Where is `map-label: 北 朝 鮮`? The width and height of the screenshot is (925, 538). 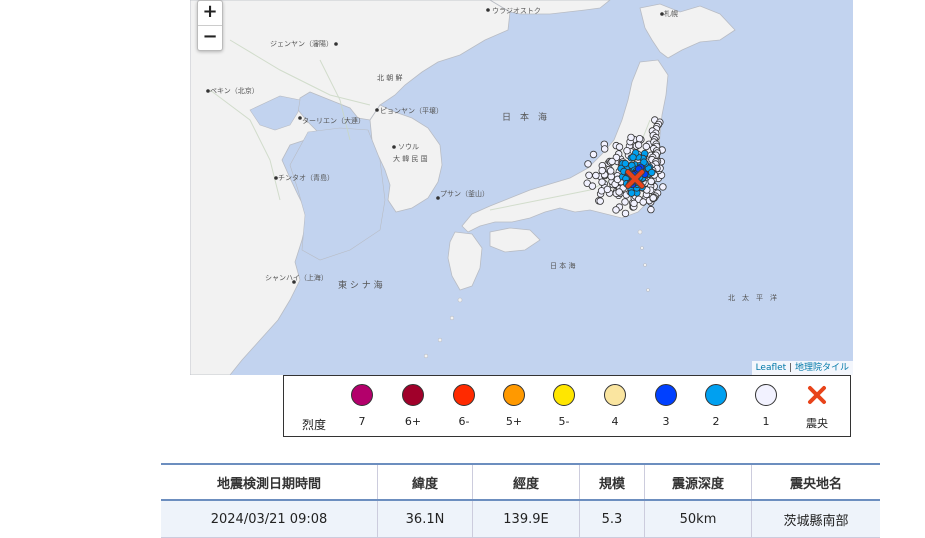 map-label: 北 朝 鮮 is located at coordinates (389, 77).